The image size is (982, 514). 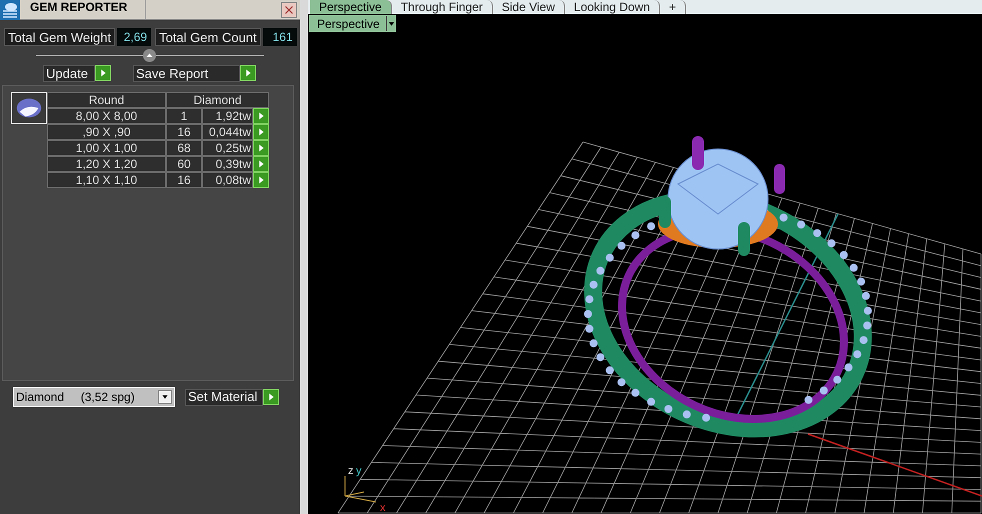 What do you see at coordinates (279, 37) in the screenshot?
I see `total-value: 161` at bounding box center [279, 37].